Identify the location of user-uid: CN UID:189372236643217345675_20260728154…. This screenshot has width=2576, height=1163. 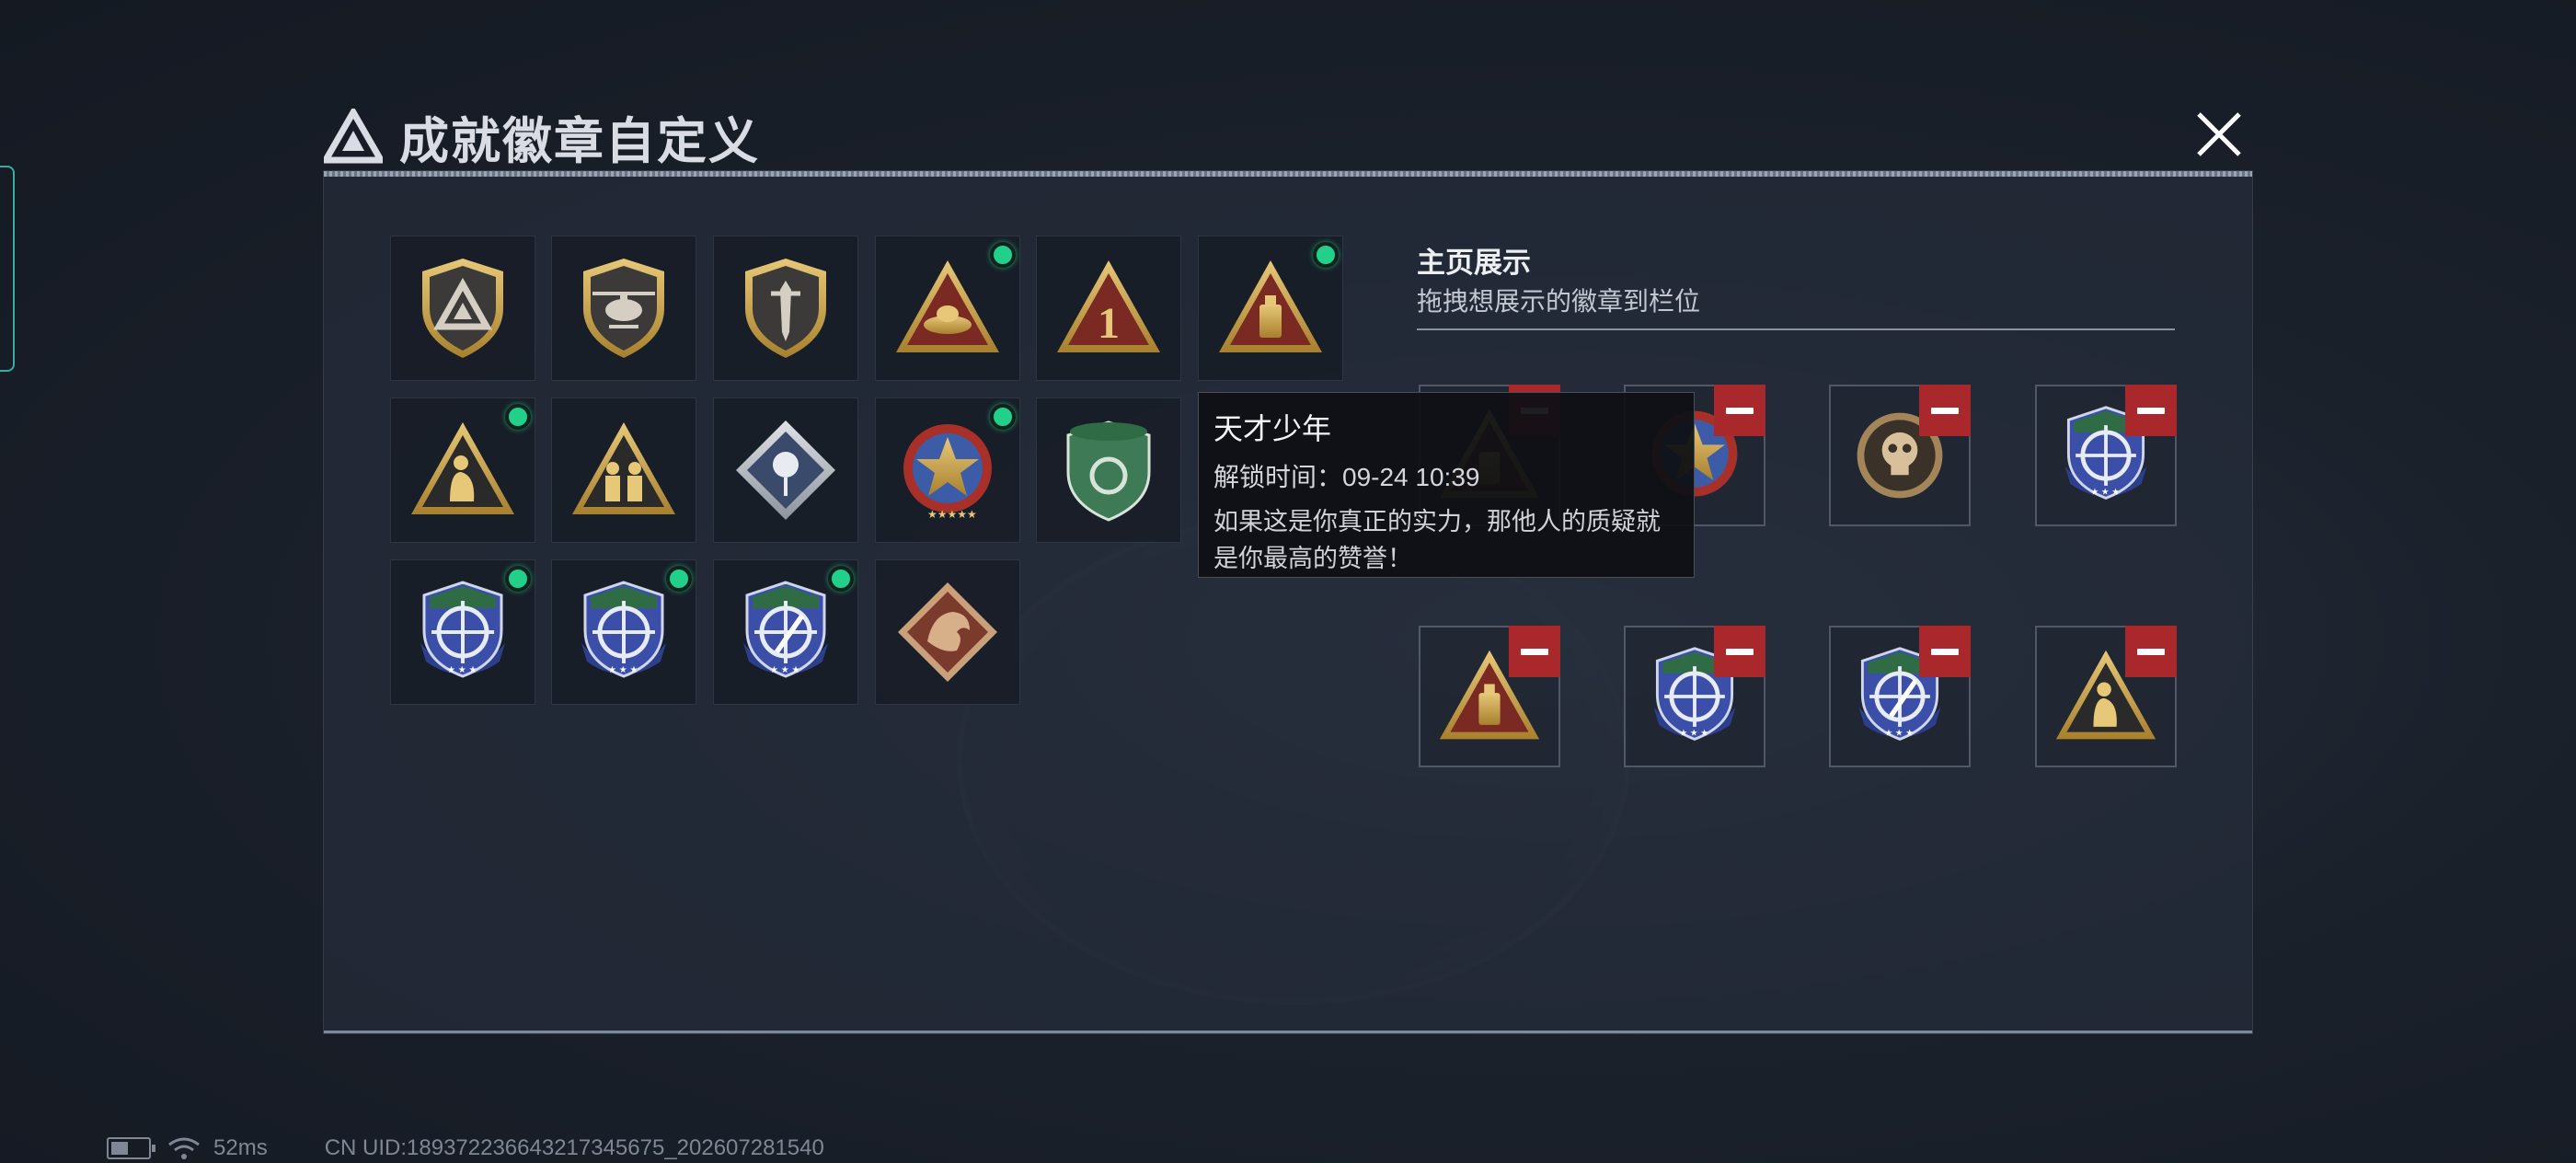
(574, 1147).